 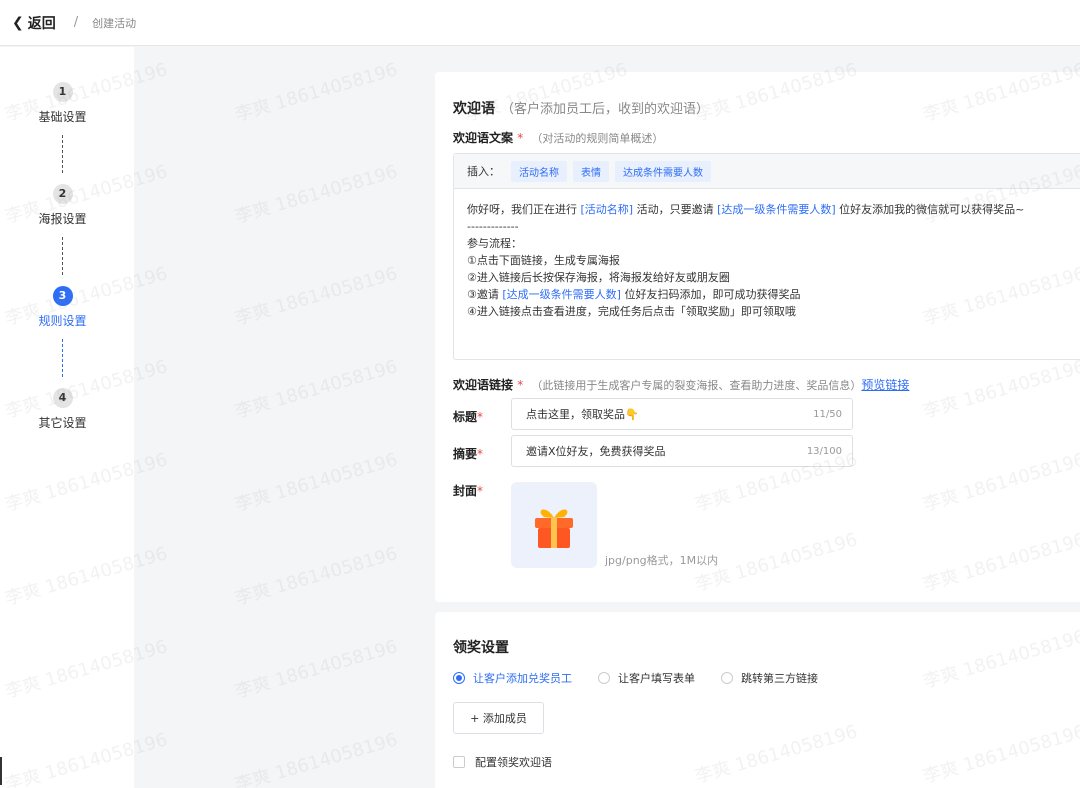 I want to click on flow-title: 参与流程：, so click(x=494, y=243).